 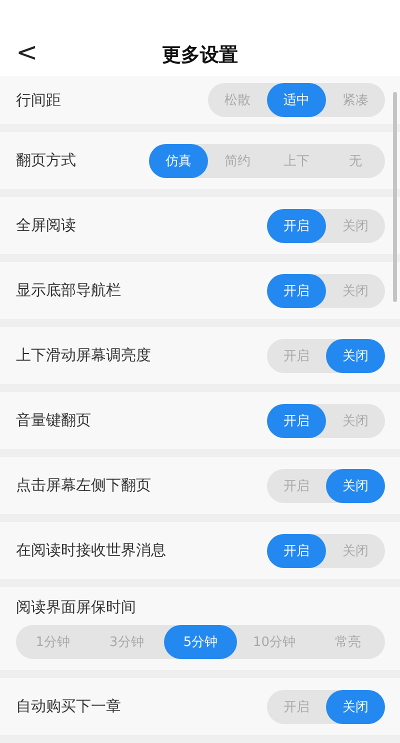 I want to click on option-tab: 紧凑, so click(x=355, y=100).